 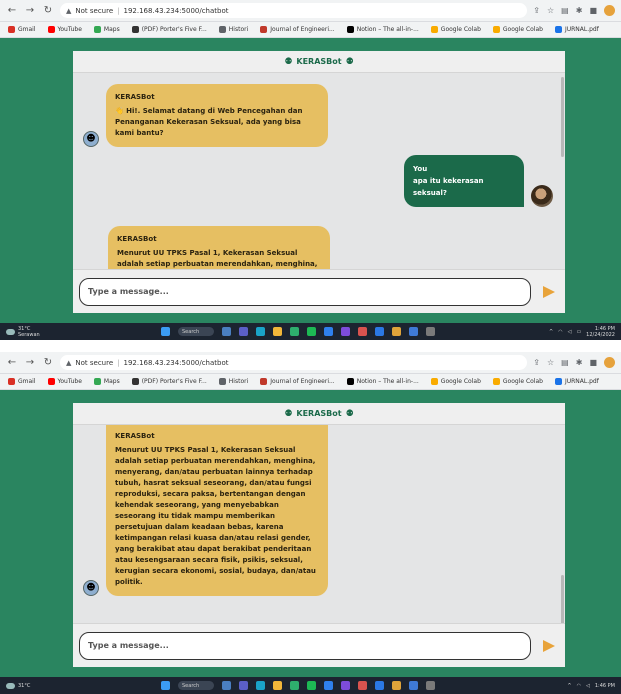 I want to click on user-message: You apa itu kekerasan seksual?, so click(x=478, y=181).